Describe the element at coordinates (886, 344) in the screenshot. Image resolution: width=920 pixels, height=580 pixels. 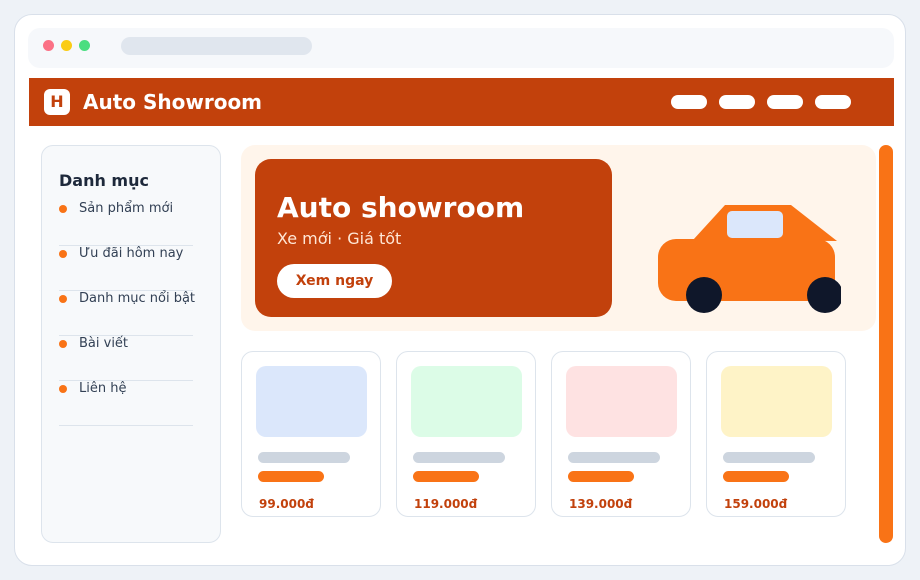
I see `scrollbar` at that location.